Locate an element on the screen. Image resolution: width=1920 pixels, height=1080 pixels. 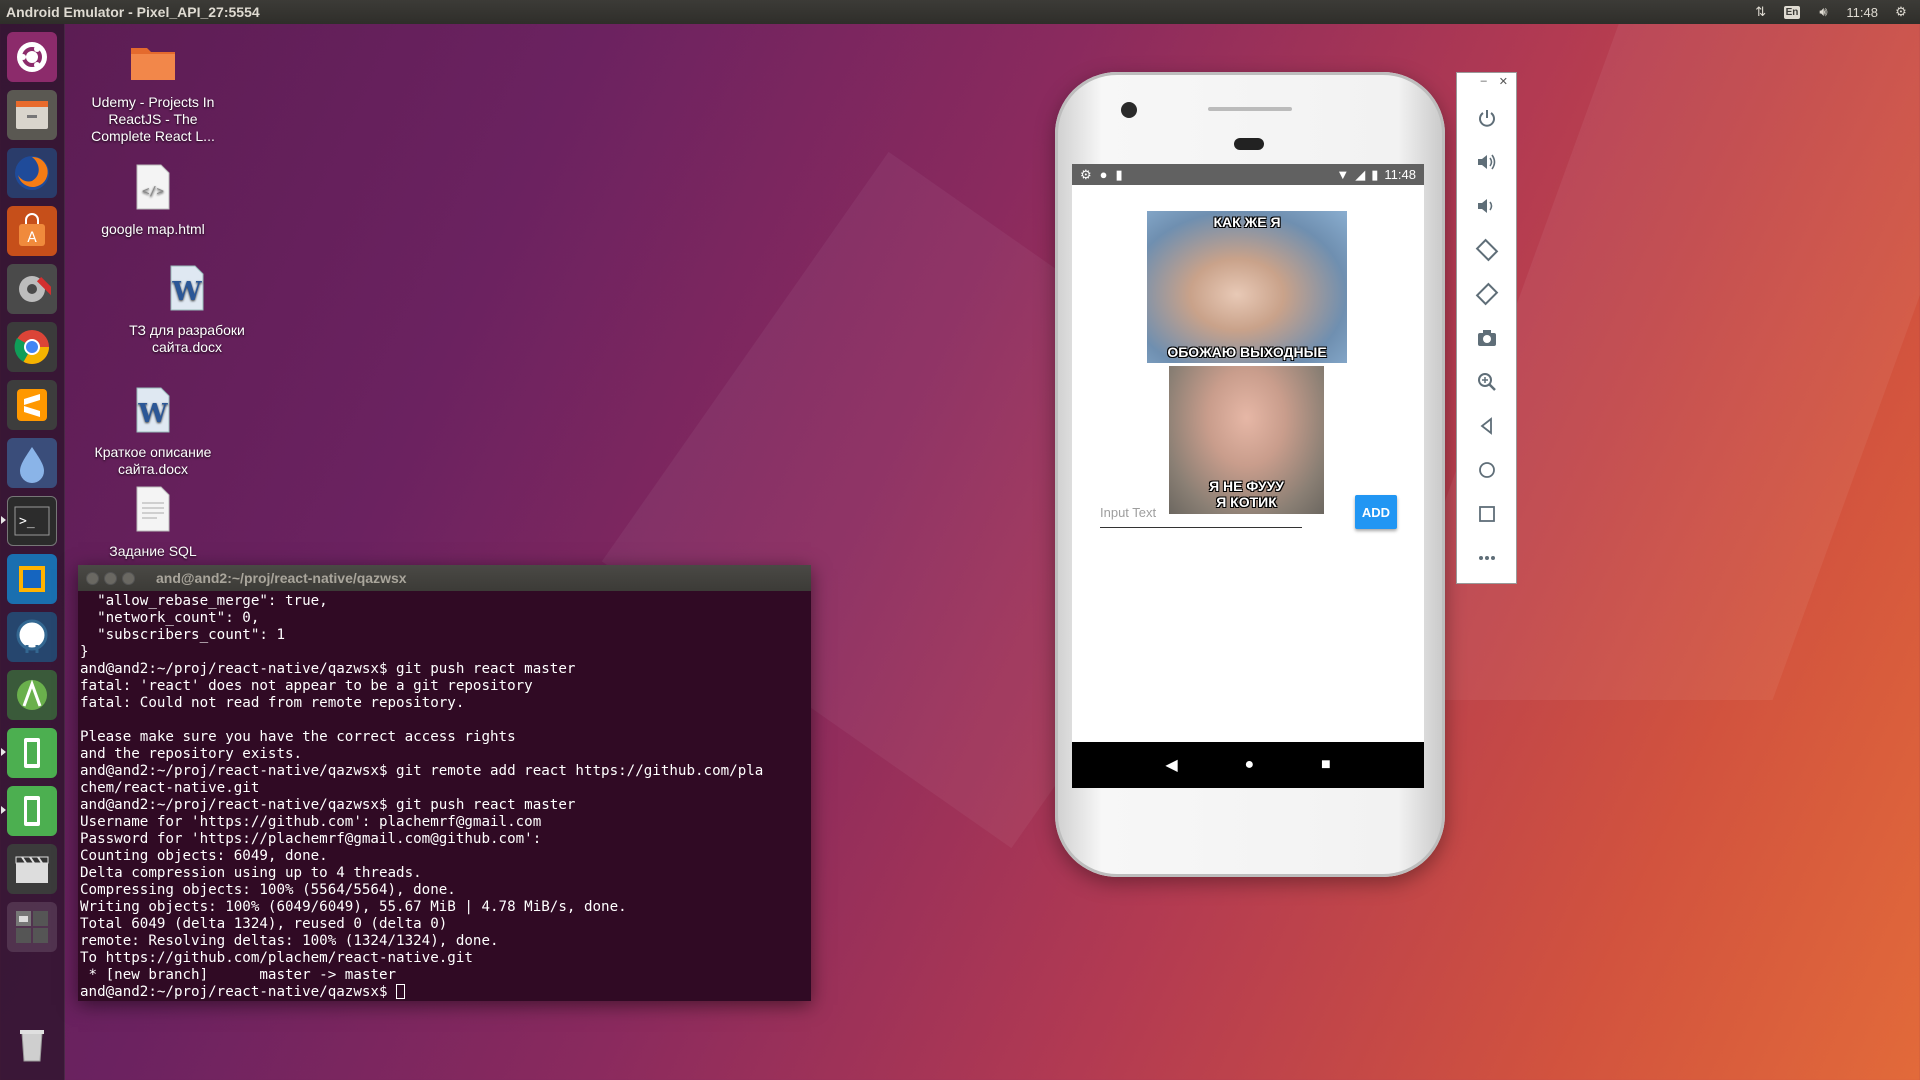
desktop-icon-tz-docx: W ТЗ для разрабоки сайта.docx is located at coordinates (187, 310).